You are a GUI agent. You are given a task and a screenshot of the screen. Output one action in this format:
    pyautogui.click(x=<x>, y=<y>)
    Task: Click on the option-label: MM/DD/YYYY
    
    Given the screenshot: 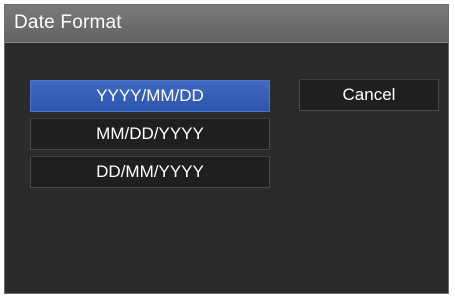 What is the action you would take?
    pyautogui.click(x=150, y=133)
    